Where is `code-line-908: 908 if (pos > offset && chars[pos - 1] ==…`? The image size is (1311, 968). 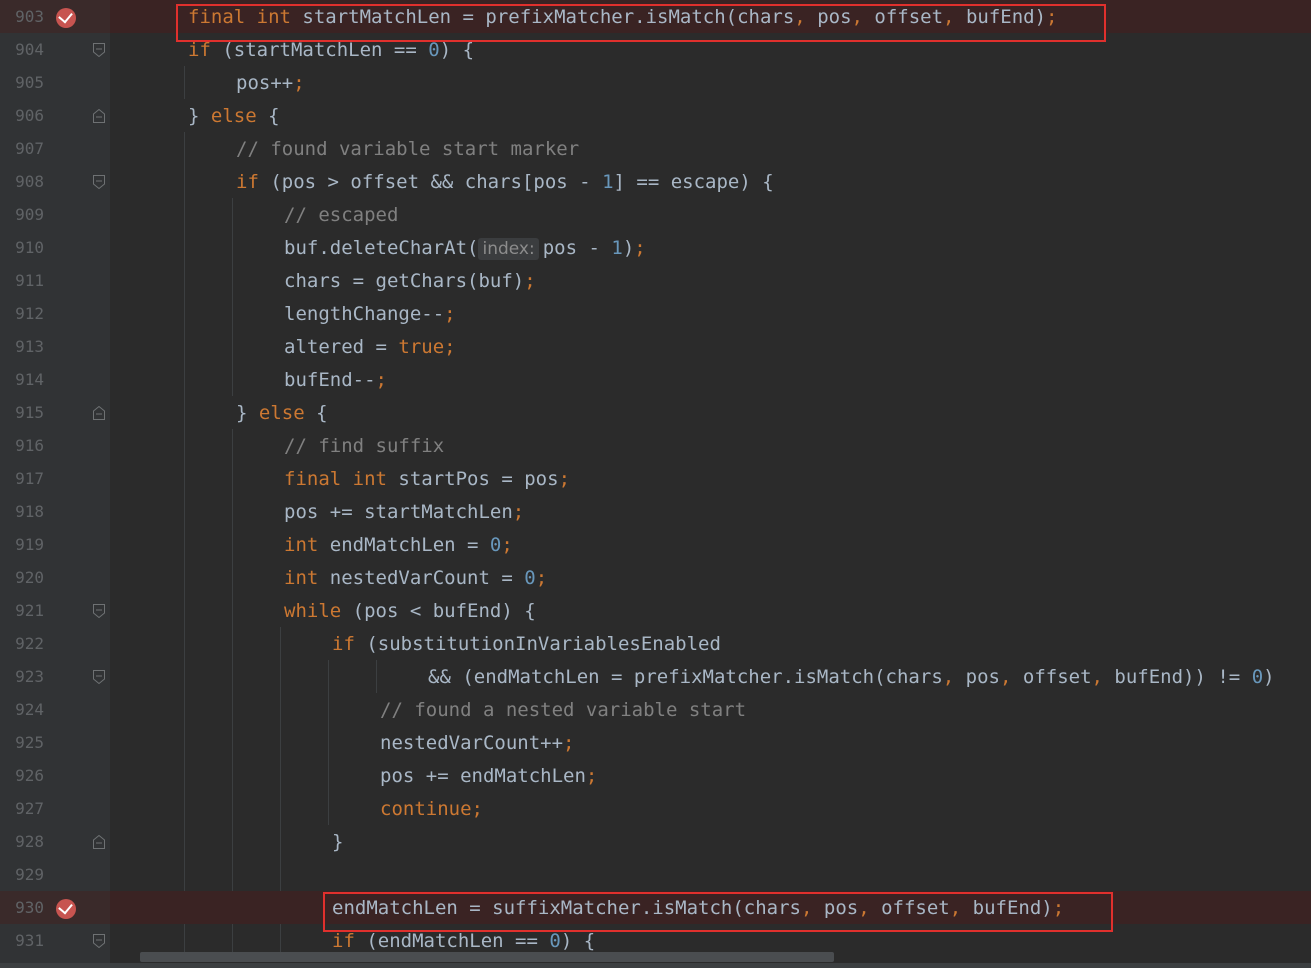
code-line-908: 908 if (pos > offset && chars[pos - 1] ==… is located at coordinates (655, 181).